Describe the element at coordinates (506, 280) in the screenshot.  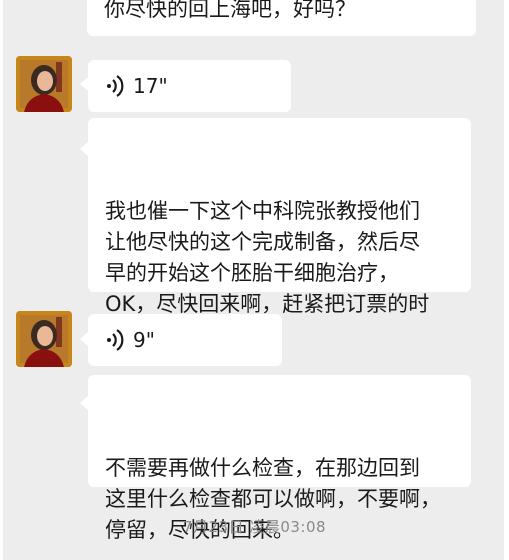
I see `frame-edge-right` at that location.